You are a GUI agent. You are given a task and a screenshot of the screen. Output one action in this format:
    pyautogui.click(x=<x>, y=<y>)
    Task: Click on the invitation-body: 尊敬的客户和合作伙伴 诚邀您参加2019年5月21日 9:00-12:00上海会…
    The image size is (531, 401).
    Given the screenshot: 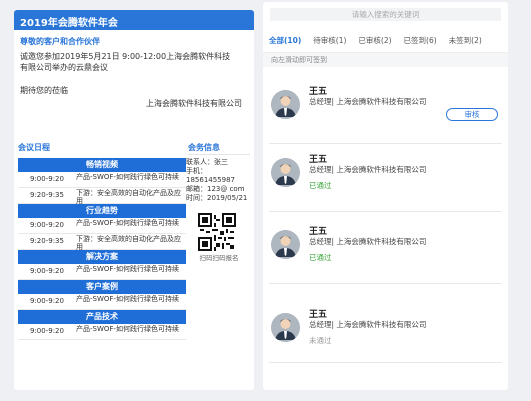 What is the action you would take?
    pyautogui.click(x=134, y=69)
    